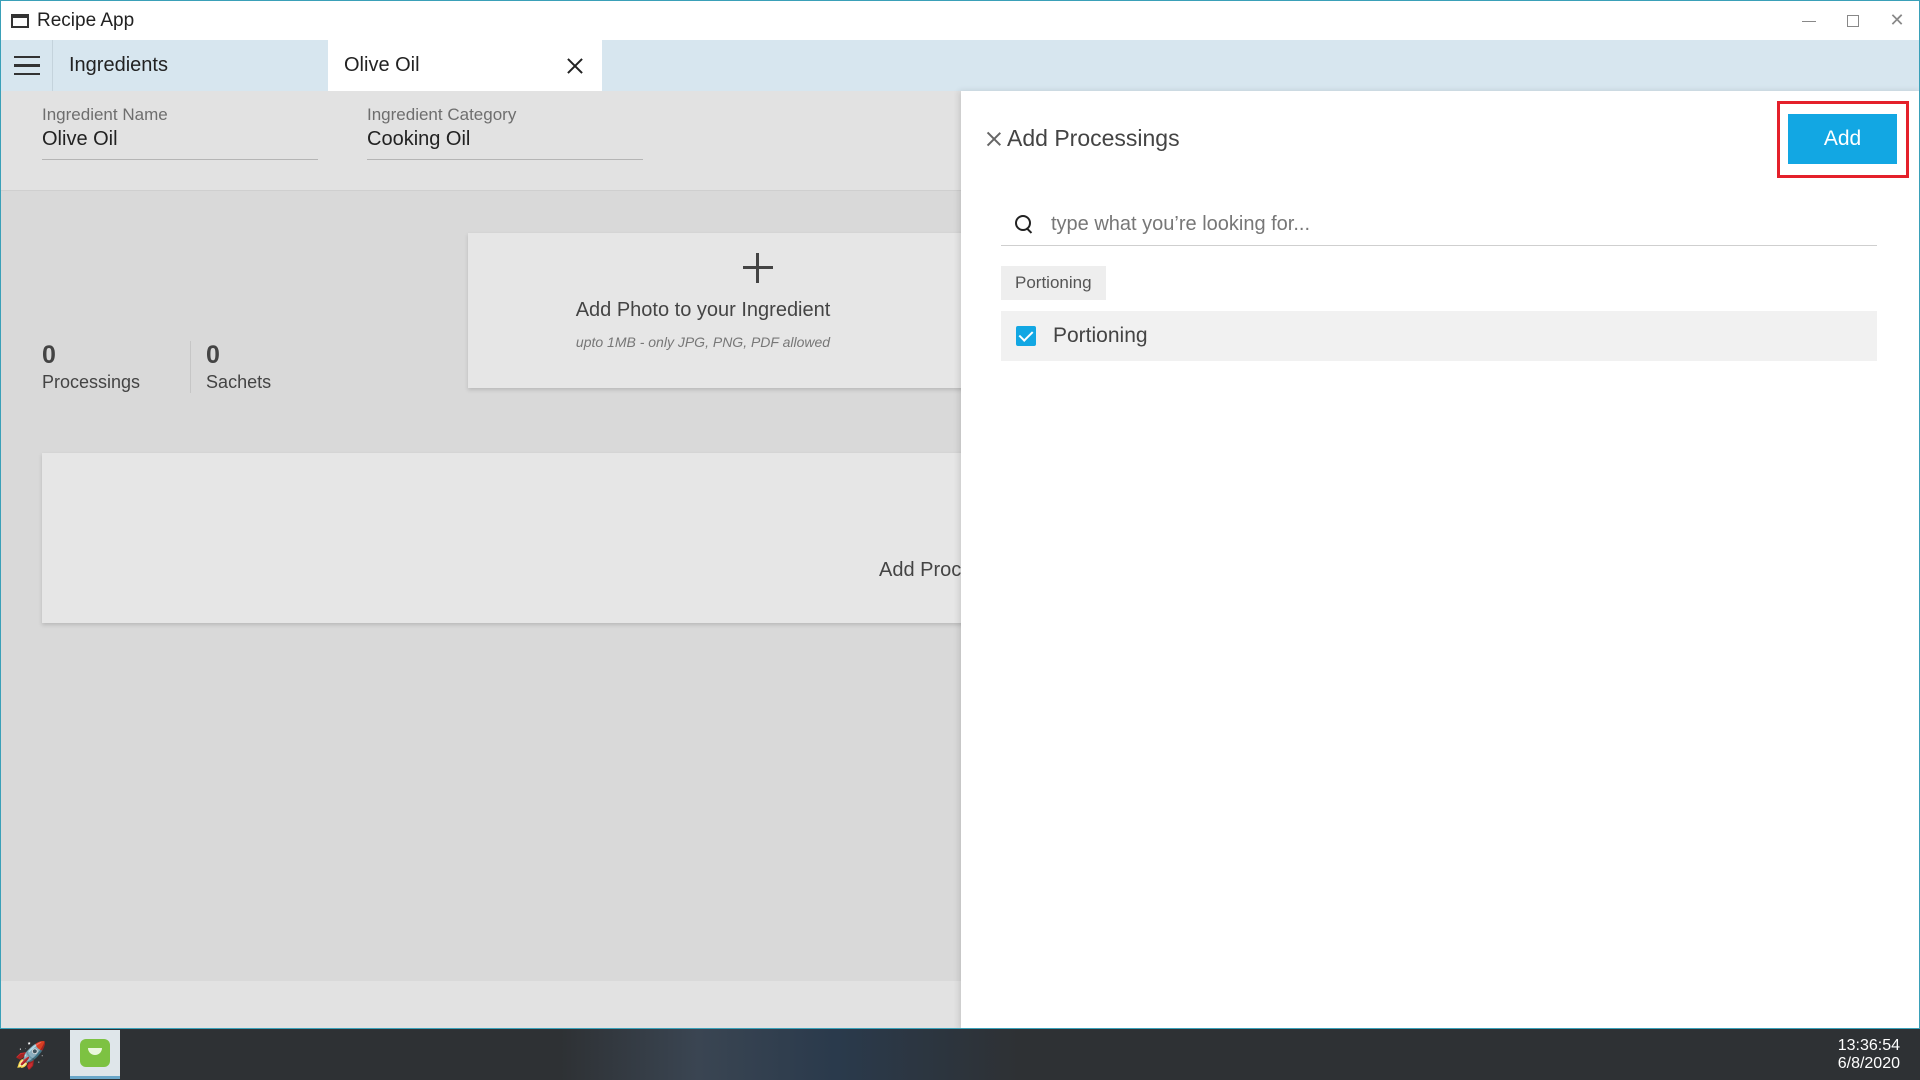  Describe the element at coordinates (27, 65) in the screenshot. I see `hamburger-menu-button` at that location.